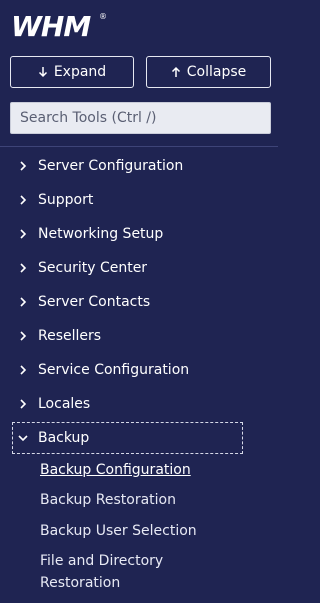  Describe the element at coordinates (94, 302) in the screenshot. I see `nav-item-label: Server Contacts` at that location.